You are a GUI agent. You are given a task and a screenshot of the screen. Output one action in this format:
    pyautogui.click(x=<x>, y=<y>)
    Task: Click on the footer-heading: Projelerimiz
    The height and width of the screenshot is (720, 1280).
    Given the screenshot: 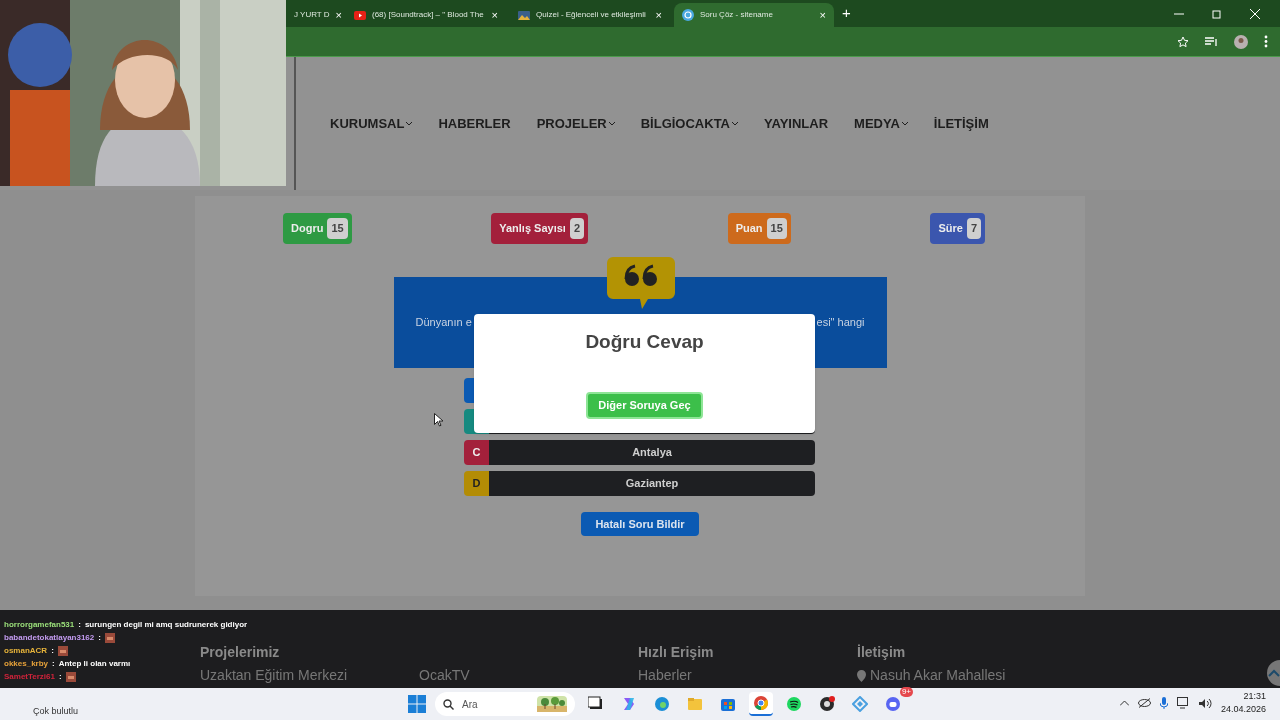 What is the action you would take?
    pyautogui.click(x=240, y=652)
    